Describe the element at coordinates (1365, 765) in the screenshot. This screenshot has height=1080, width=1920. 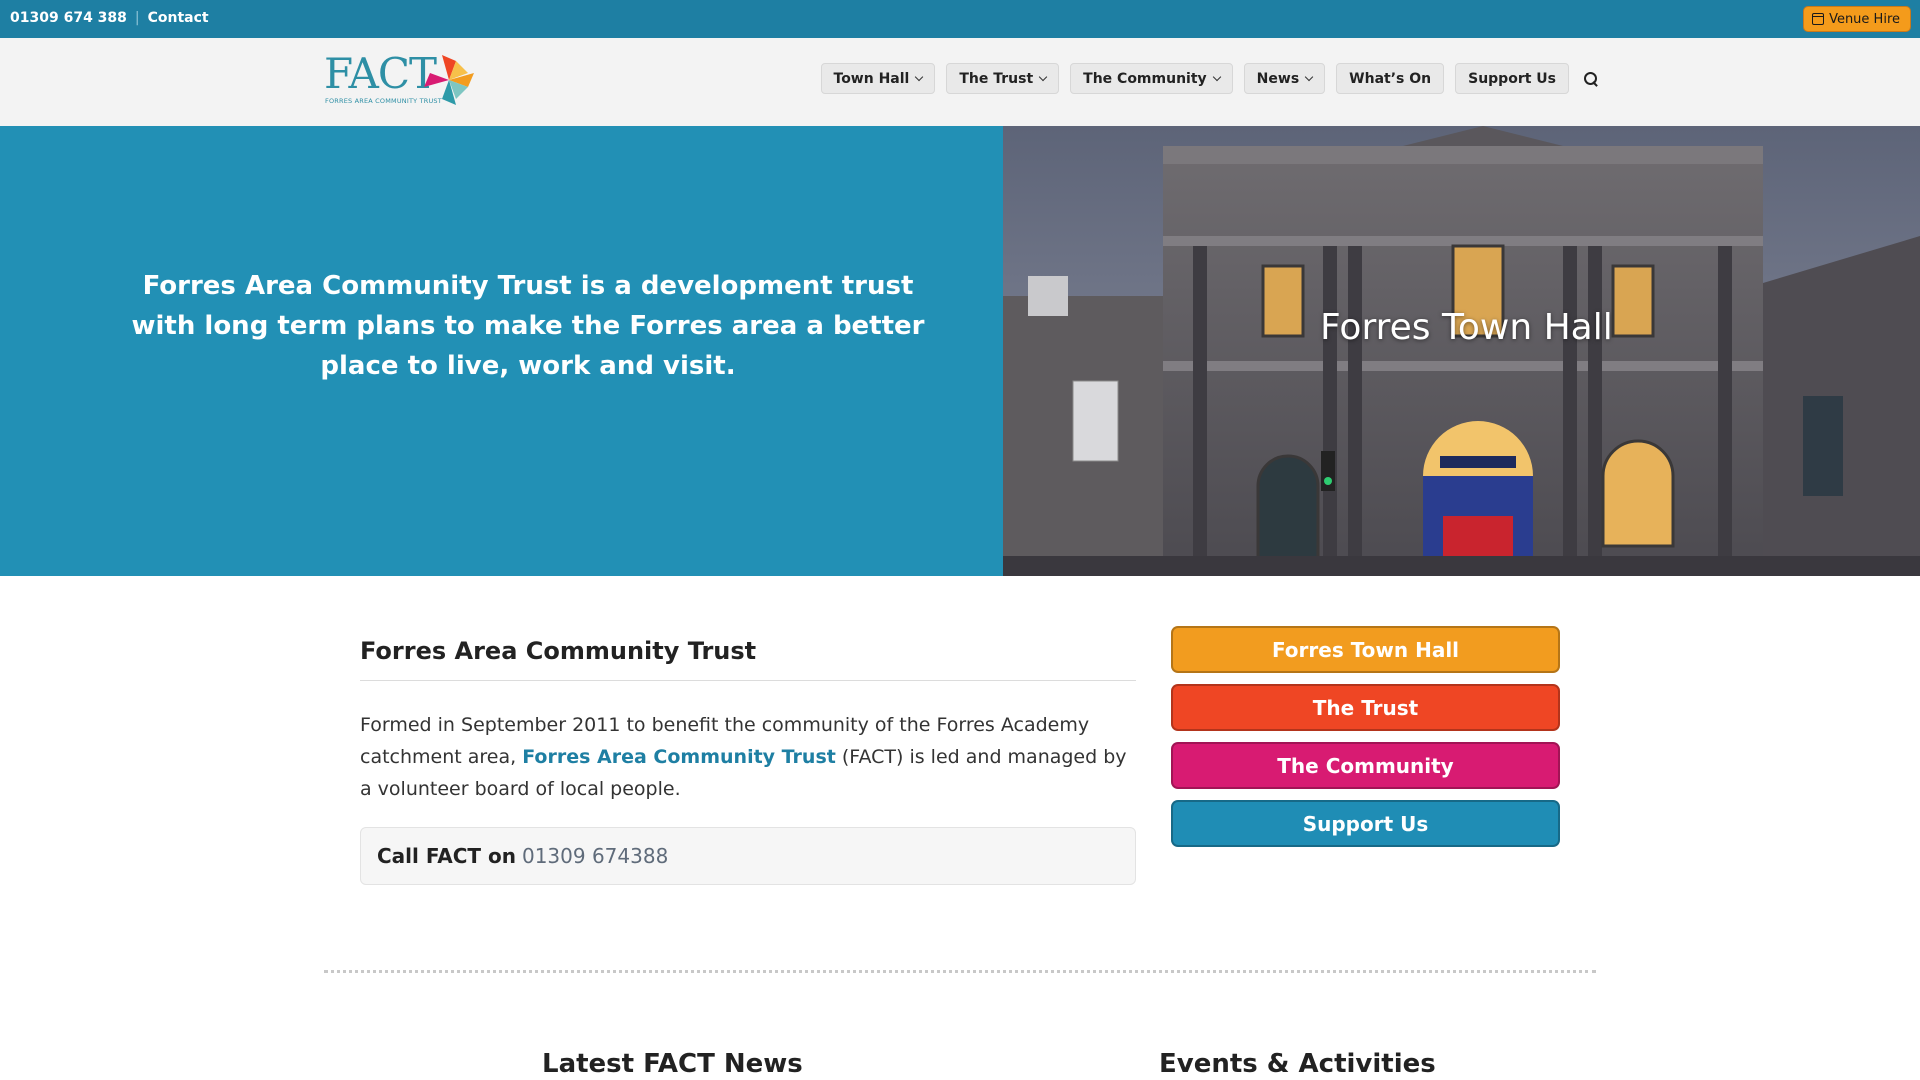
I see `the-community-button: The Community` at that location.